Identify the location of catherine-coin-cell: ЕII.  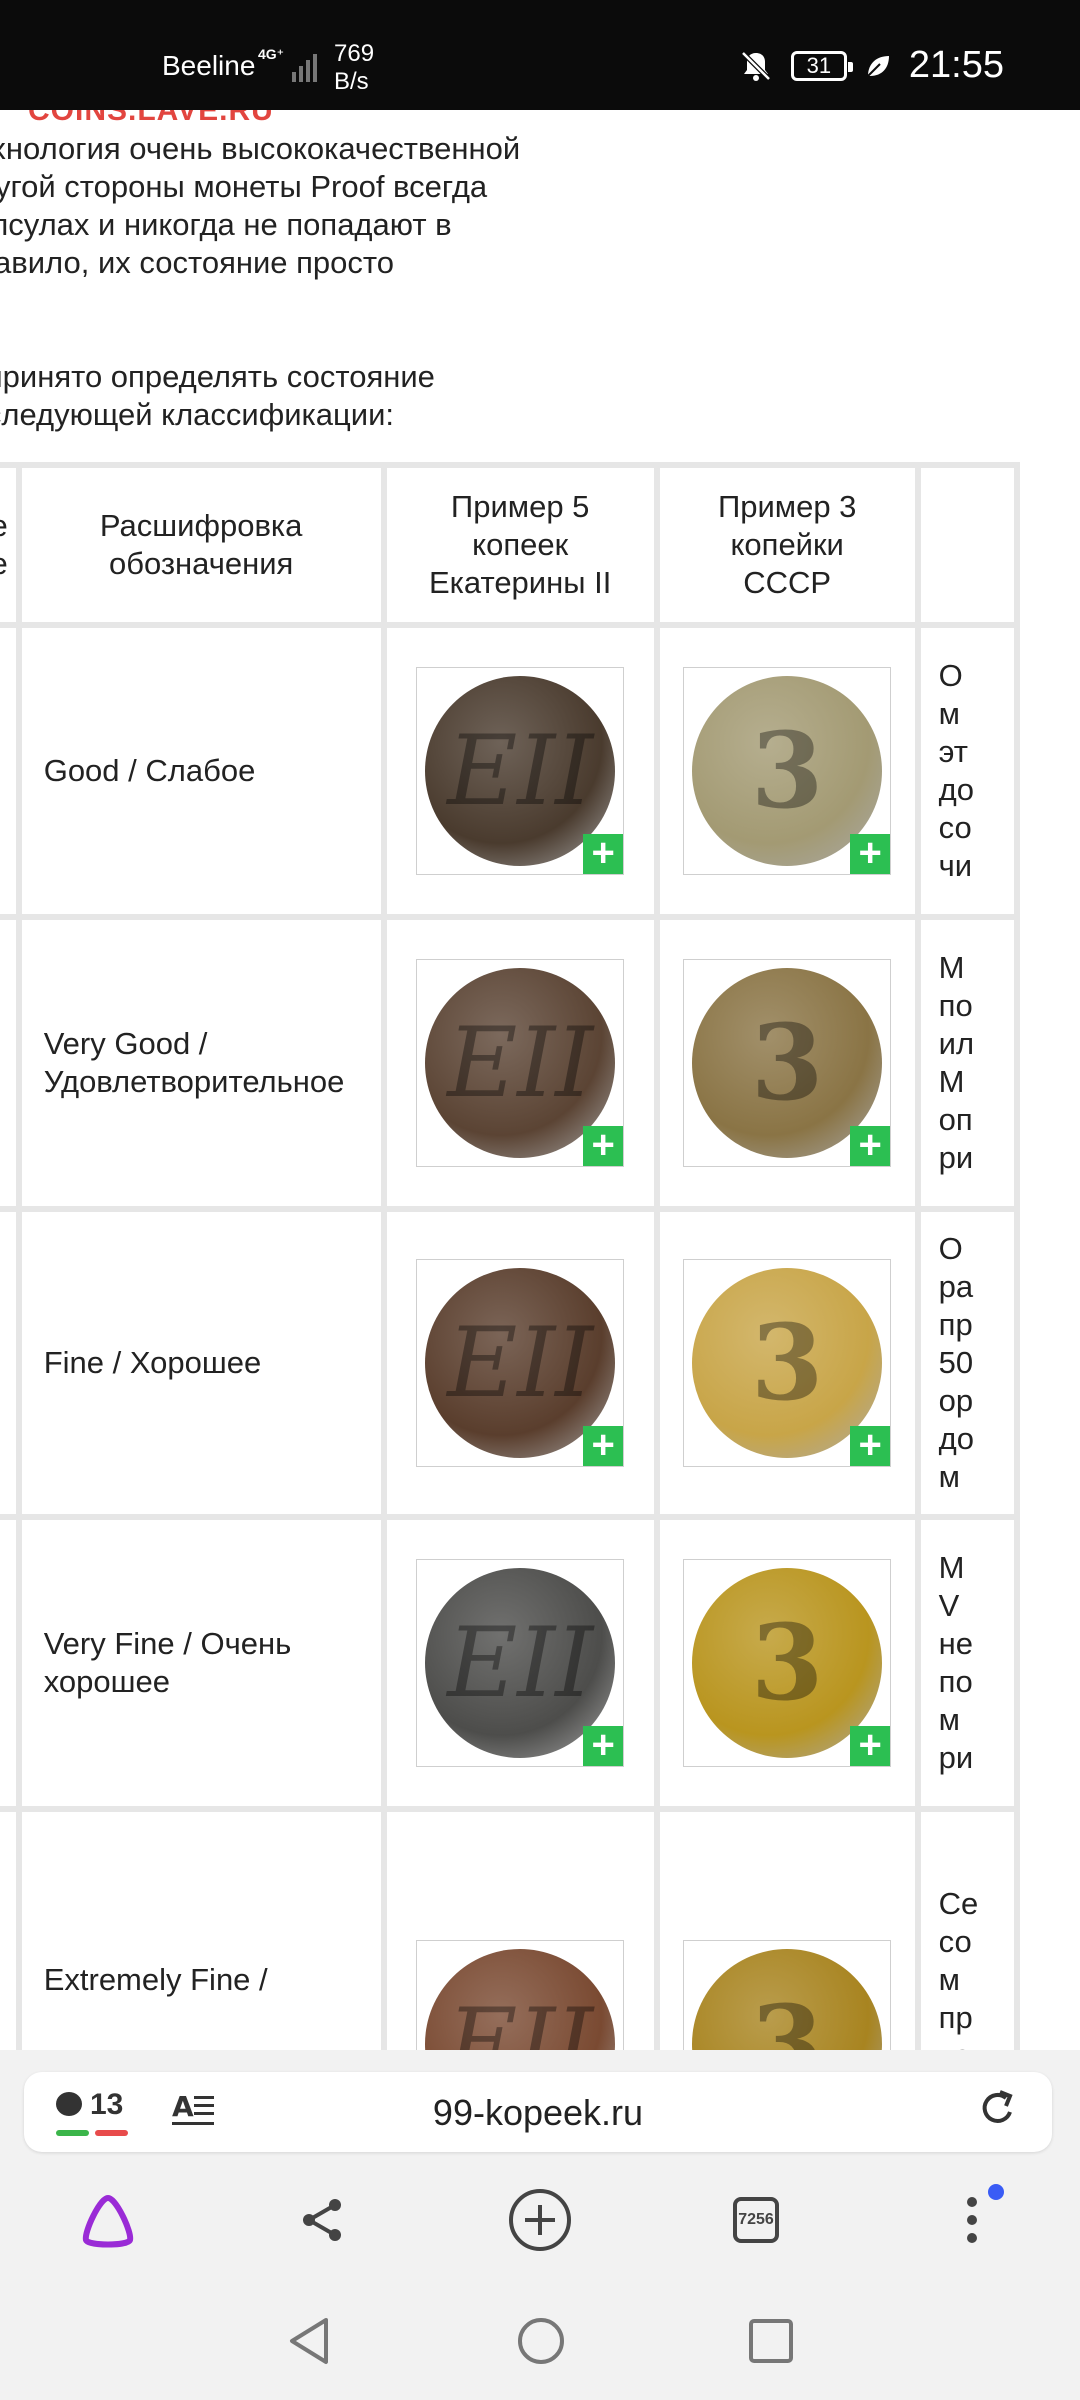
(520, 1931).